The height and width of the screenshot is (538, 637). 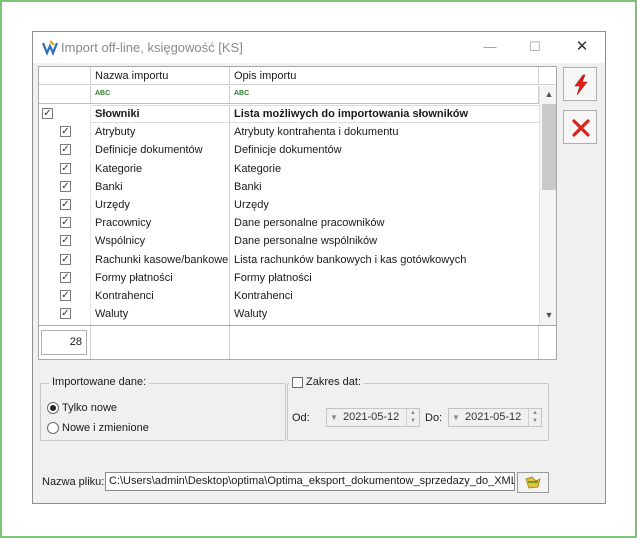 What do you see at coordinates (315, 114) in the screenshot?
I see `selected-row-outline` at bounding box center [315, 114].